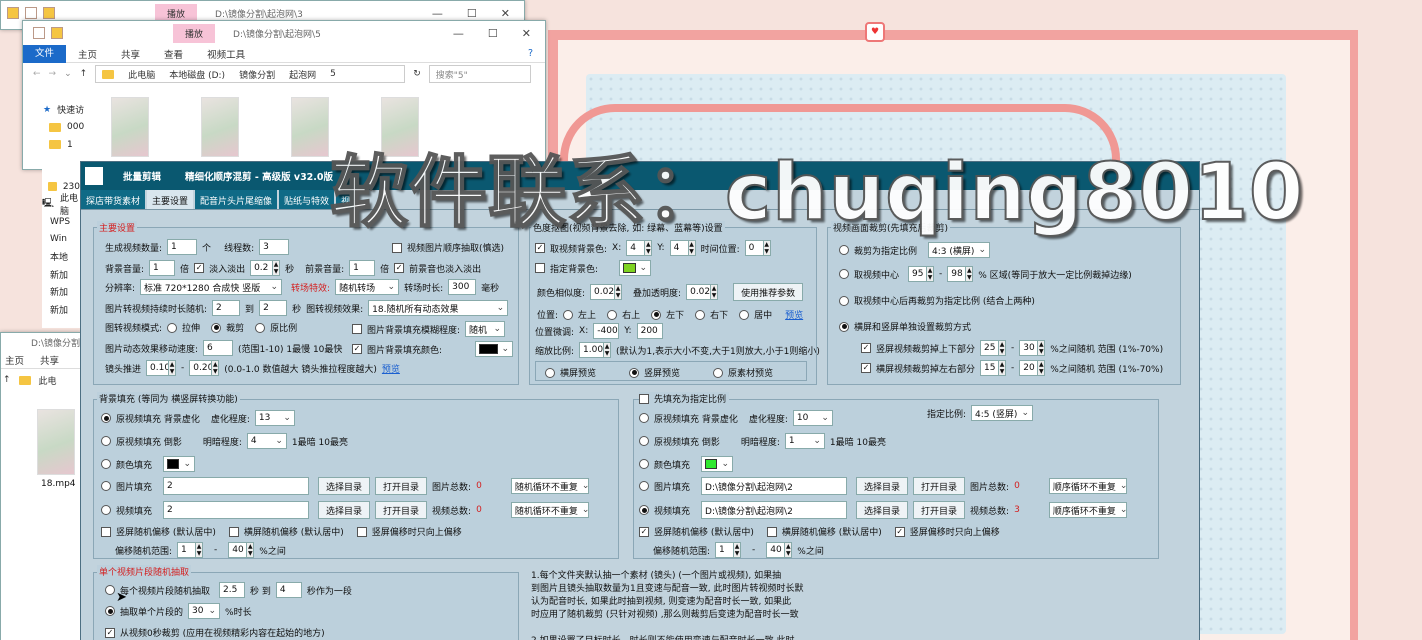 Image resolution: width=1422 pixels, height=640 pixels. I want to click on ribbon-file: 文件, so click(45, 53).